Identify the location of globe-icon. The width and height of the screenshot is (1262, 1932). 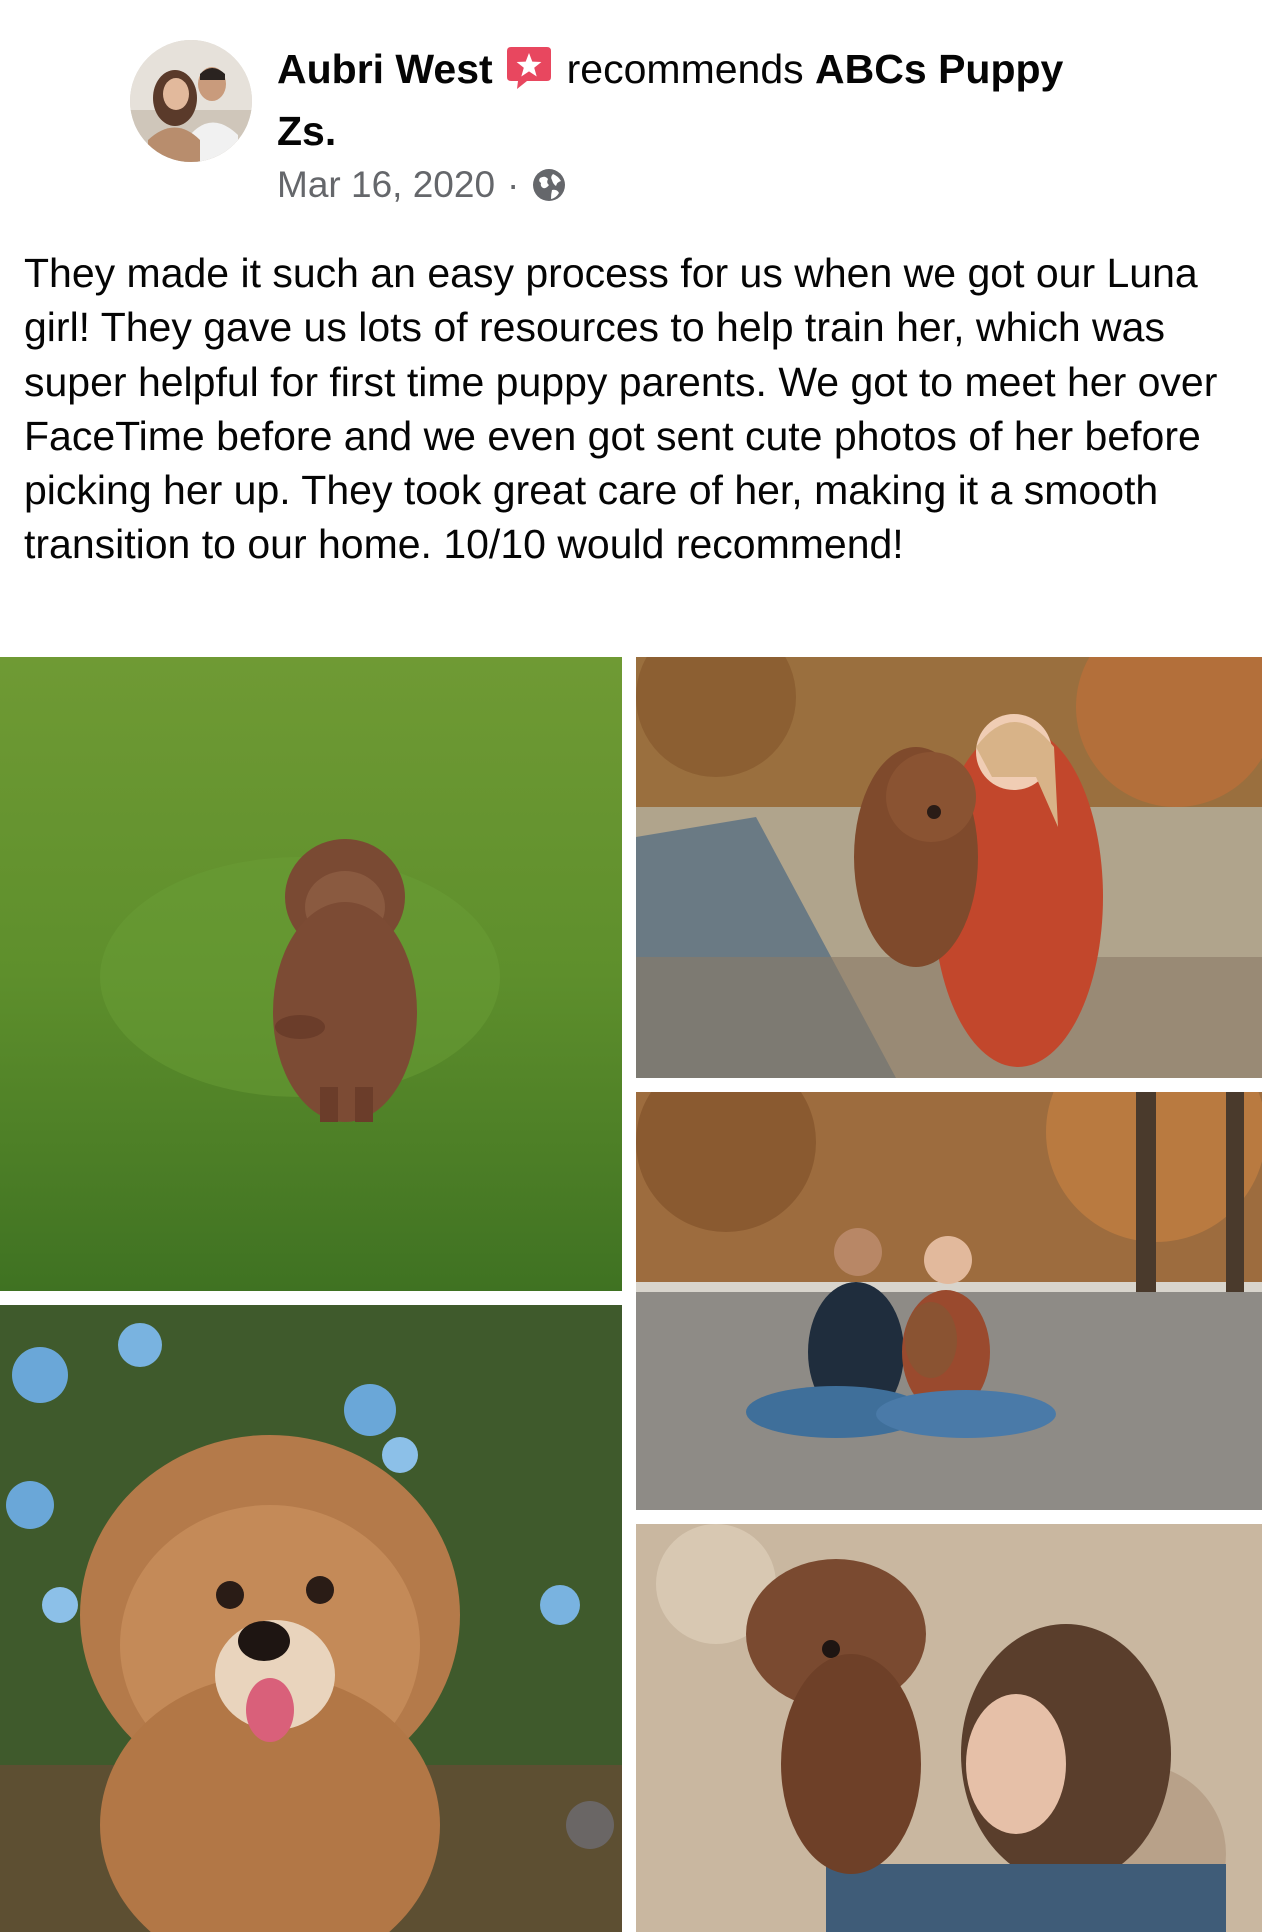
(549, 185).